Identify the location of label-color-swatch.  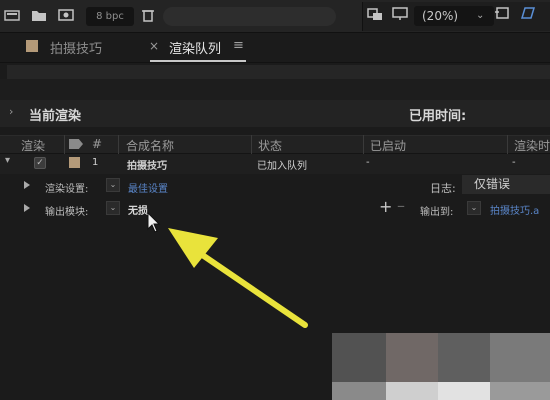
(74, 162).